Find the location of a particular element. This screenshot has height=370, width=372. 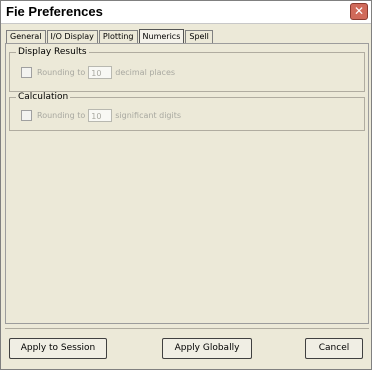

display-decimal-places-input: 10 is located at coordinates (100, 72).